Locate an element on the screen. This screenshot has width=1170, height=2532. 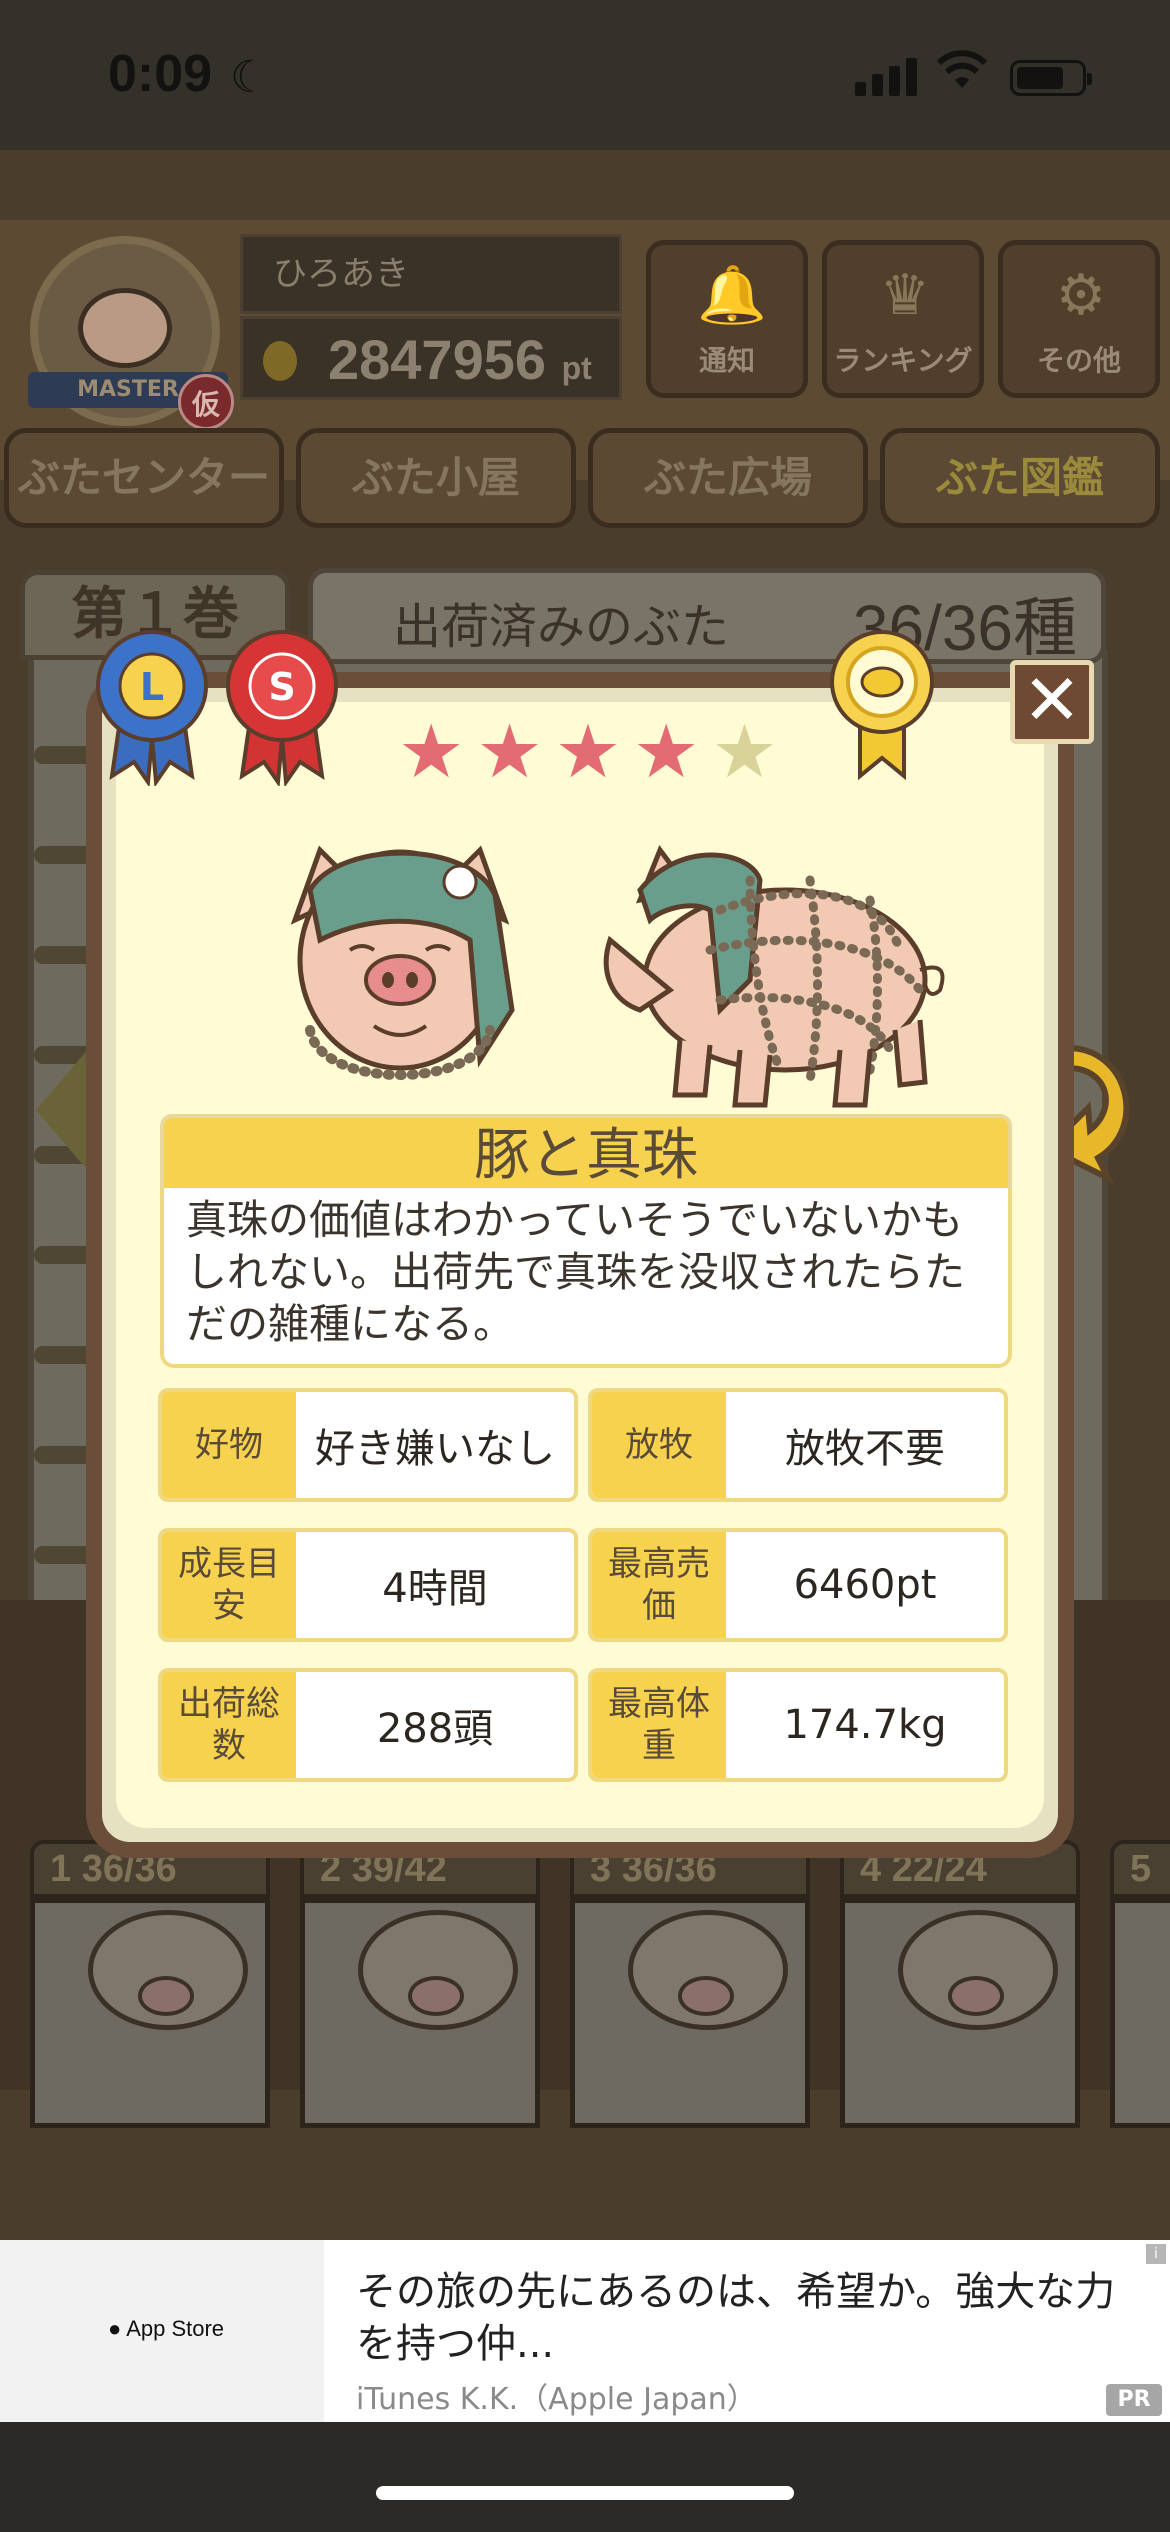
l-rank-ribbon-icon: L is located at coordinates (152, 708).